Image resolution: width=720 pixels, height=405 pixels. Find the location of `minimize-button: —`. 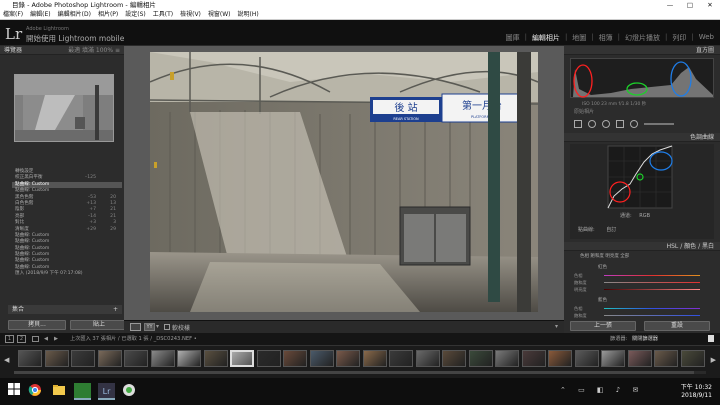

minimize-button: — is located at coordinates (670, 5).